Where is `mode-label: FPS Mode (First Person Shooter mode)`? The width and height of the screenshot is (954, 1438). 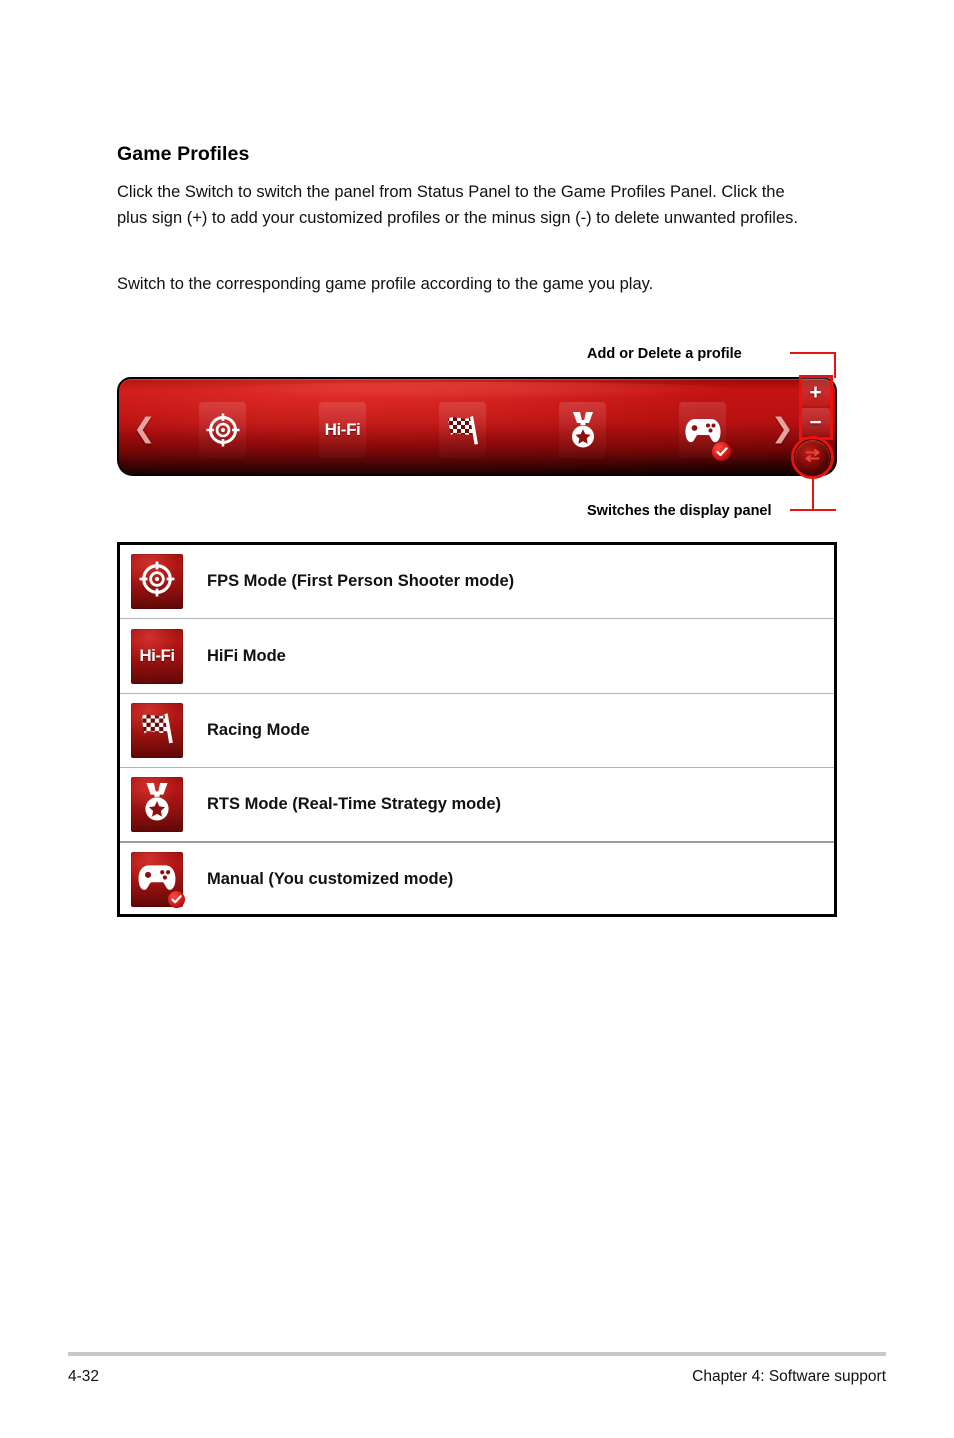 mode-label: FPS Mode (First Person Shooter mode) is located at coordinates (361, 581).